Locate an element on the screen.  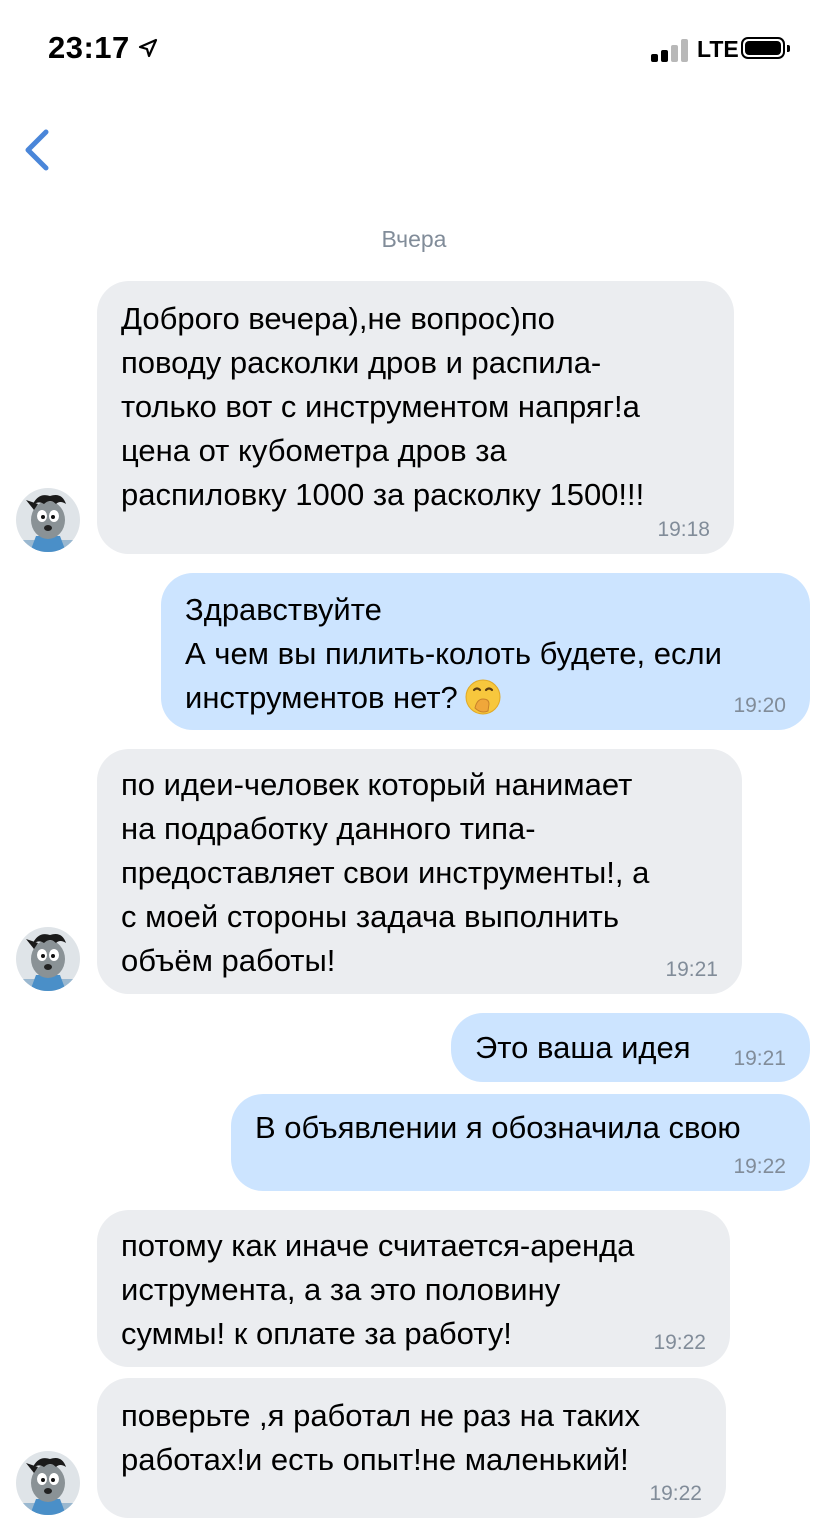
network-type: LTE is located at coordinates (718, 49).